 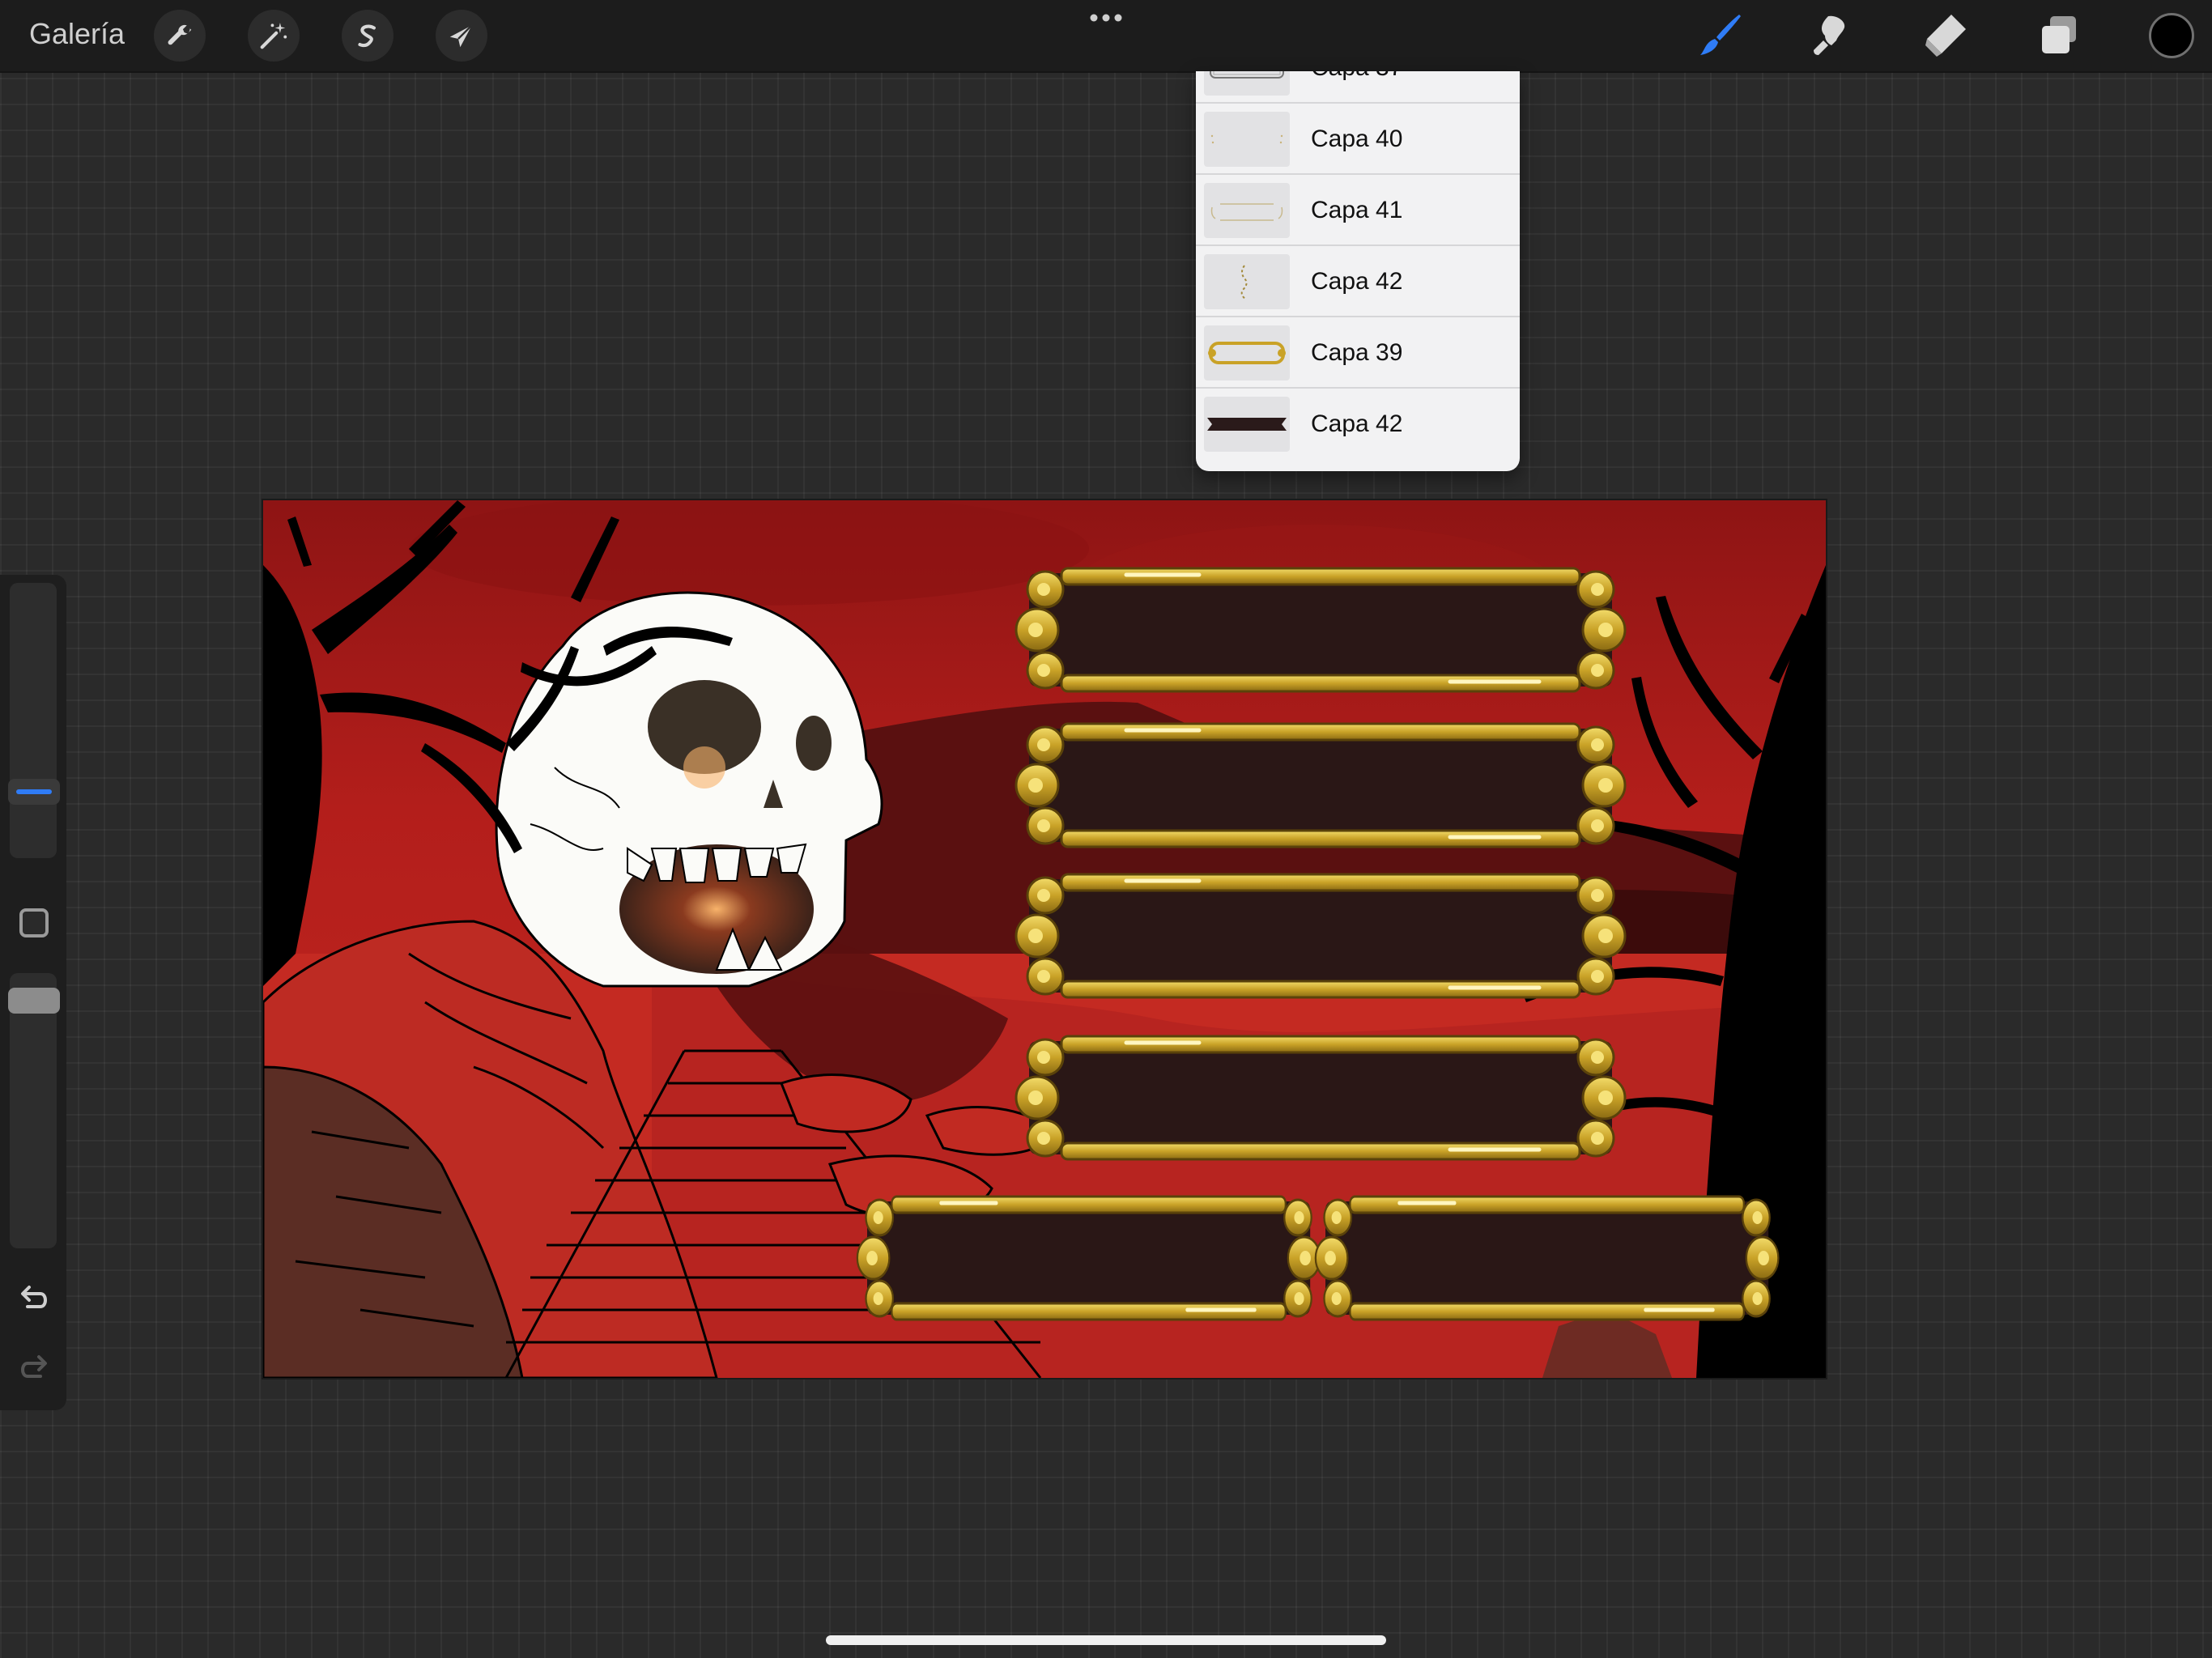 I want to click on layer-row: Capa 37, so click(x=1358, y=87).